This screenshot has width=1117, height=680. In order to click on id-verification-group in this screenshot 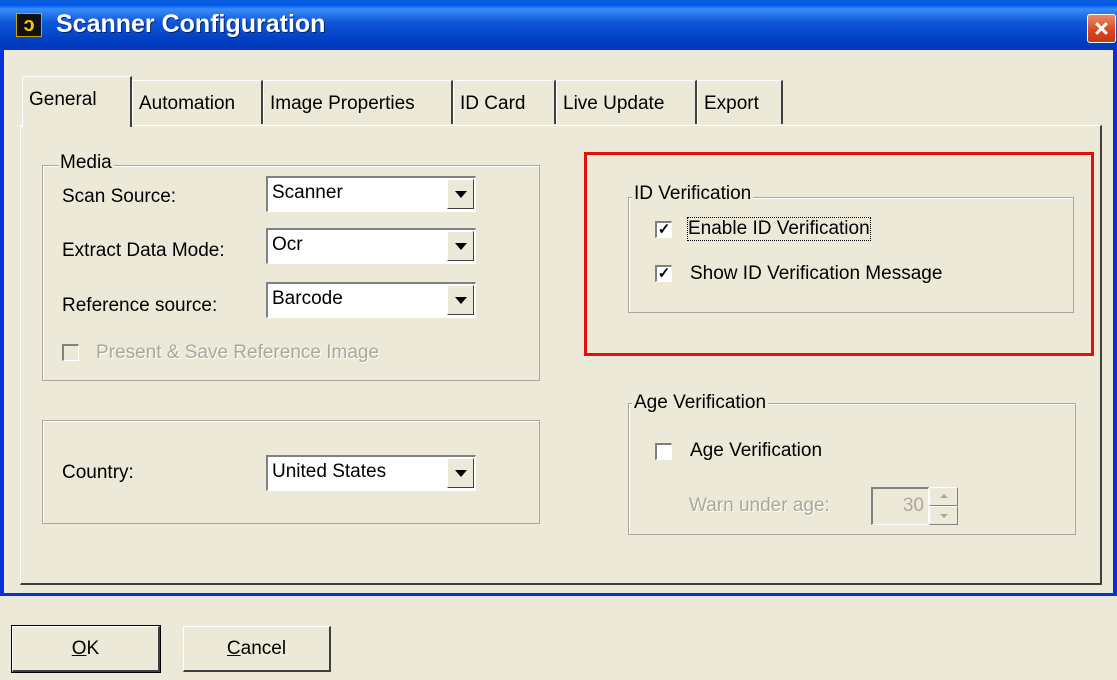, I will do `click(851, 255)`.